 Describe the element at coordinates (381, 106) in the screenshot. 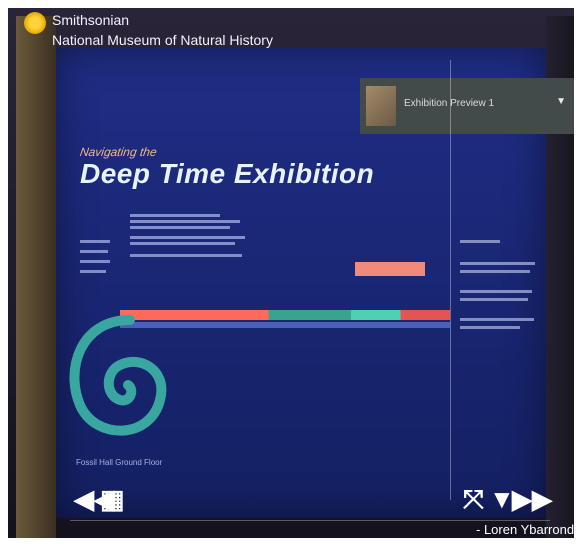

I see `scene-thumbnail` at that location.